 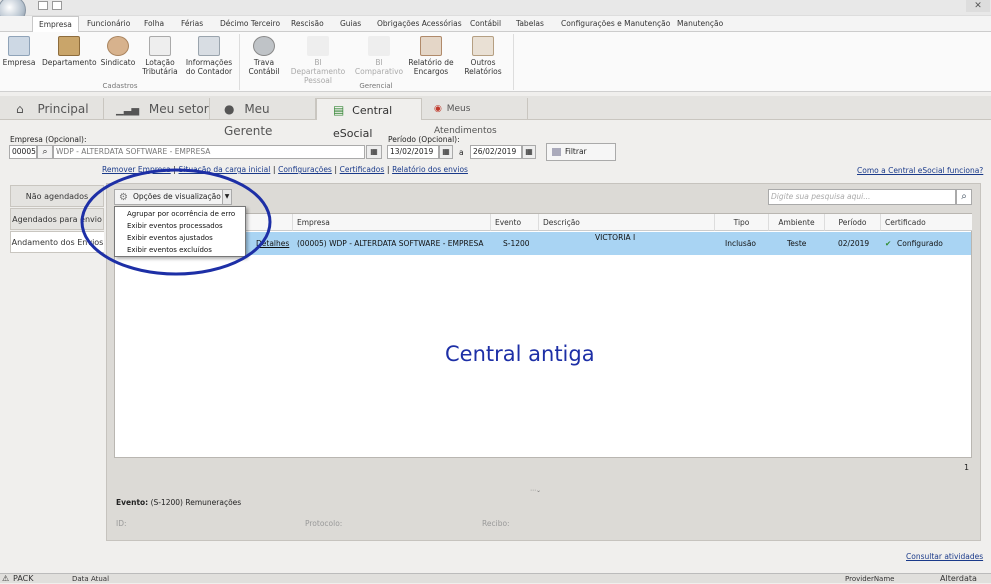 I want to click on date-separator: a, so click(x=461, y=152).